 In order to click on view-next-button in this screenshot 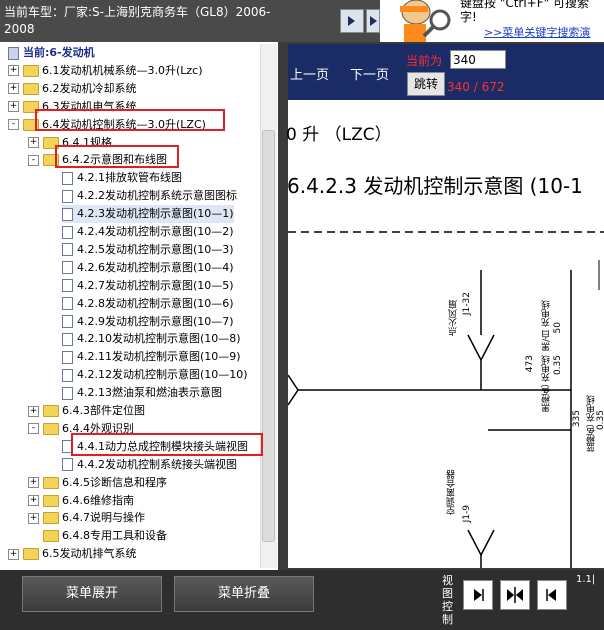, I will do `click(478, 595)`.